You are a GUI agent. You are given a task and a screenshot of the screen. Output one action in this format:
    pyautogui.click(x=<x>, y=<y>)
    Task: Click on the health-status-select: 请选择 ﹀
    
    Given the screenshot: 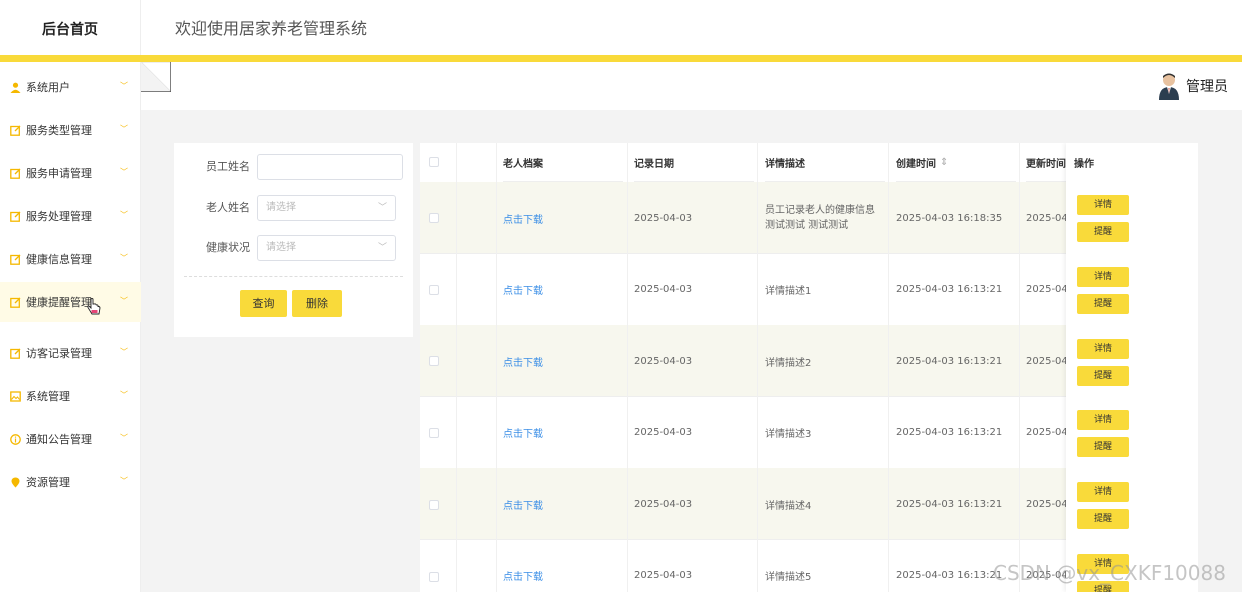 What is the action you would take?
    pyautogui.click(x=326, y=248)
    